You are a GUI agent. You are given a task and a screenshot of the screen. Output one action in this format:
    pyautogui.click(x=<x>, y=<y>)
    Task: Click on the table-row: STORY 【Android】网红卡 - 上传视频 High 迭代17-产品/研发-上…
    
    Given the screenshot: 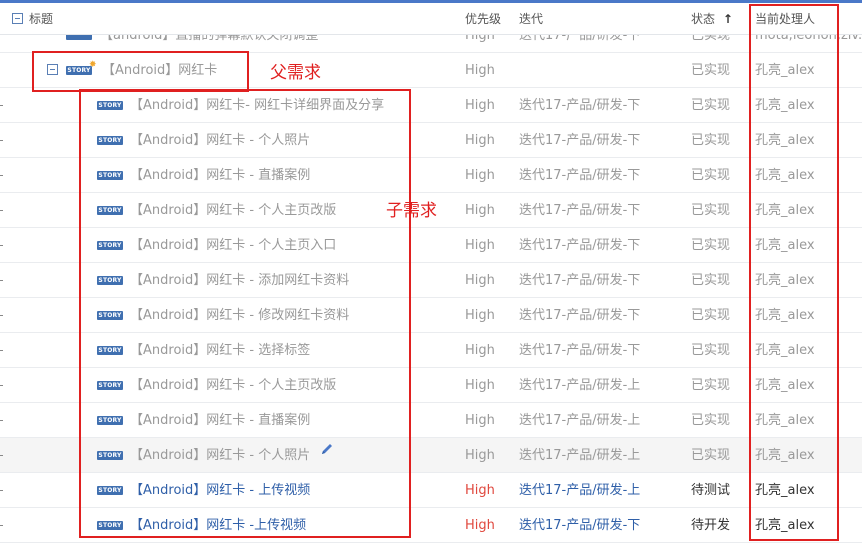 What is the action you would take?
    pyautogui.click(x=431, y=490)
    